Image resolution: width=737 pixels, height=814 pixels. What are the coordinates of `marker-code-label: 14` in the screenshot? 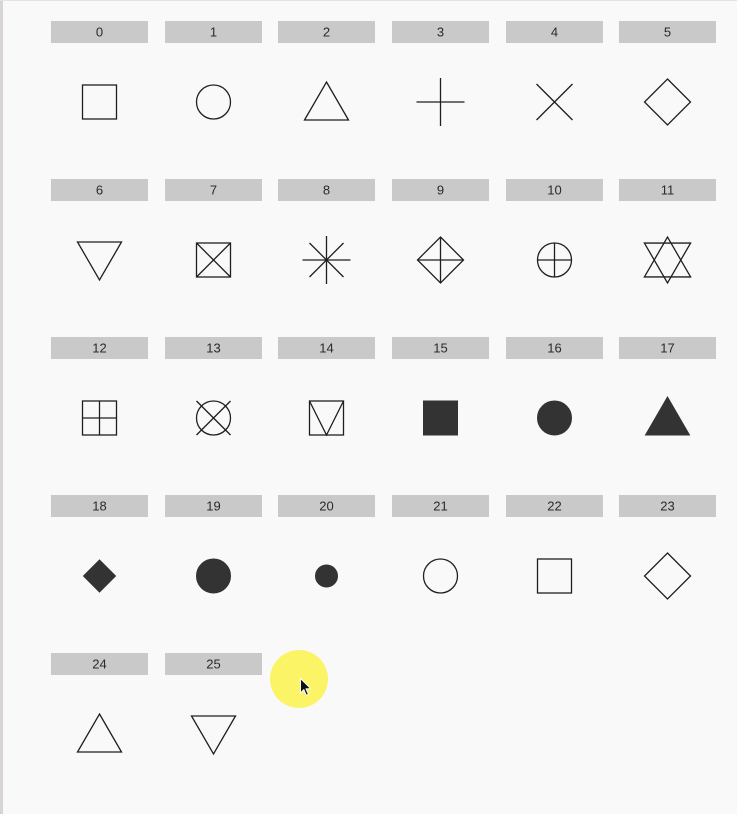 It's located at (326, 347).